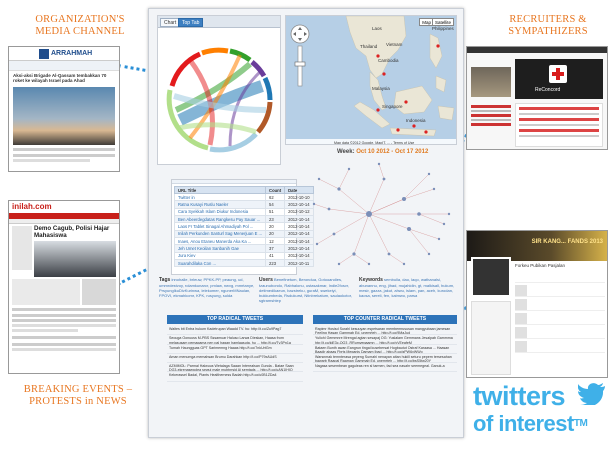  What do you see at coordinates (548, 90) in the screenshot?
I see `recruiter-profile-name: ReConcord` at bounding box center [548, 90].